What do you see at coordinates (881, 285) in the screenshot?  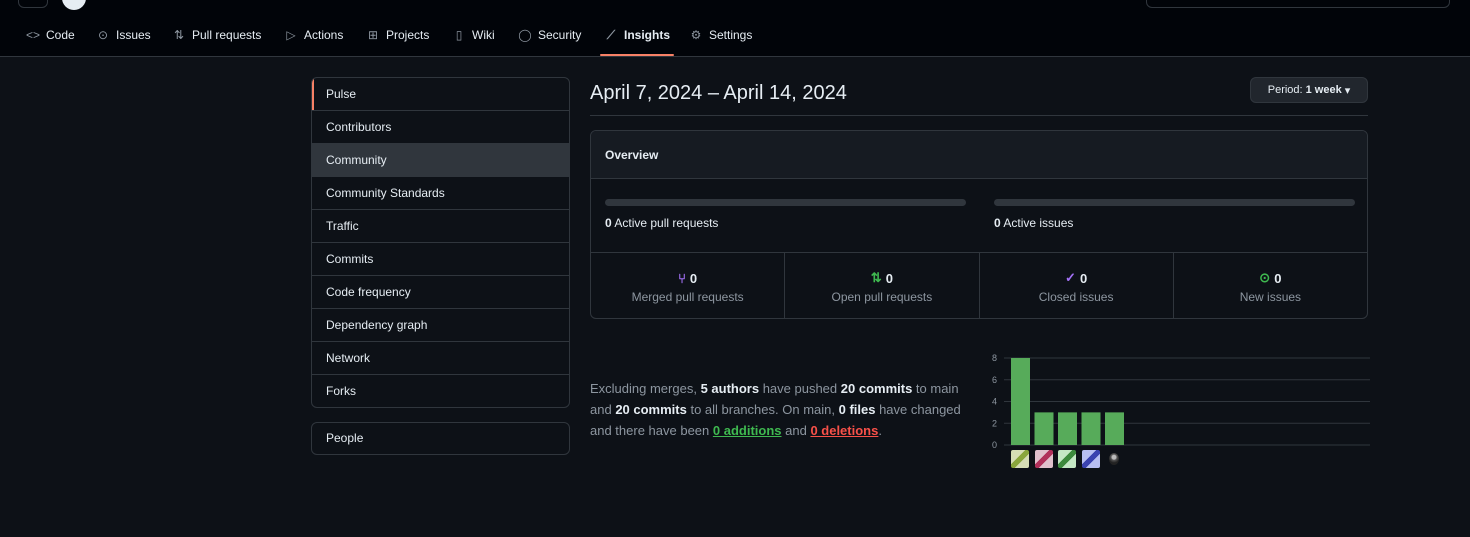 I see `open-prs-cell: ⇅ 0 Open pull requests` at bounding box center [881, 285].